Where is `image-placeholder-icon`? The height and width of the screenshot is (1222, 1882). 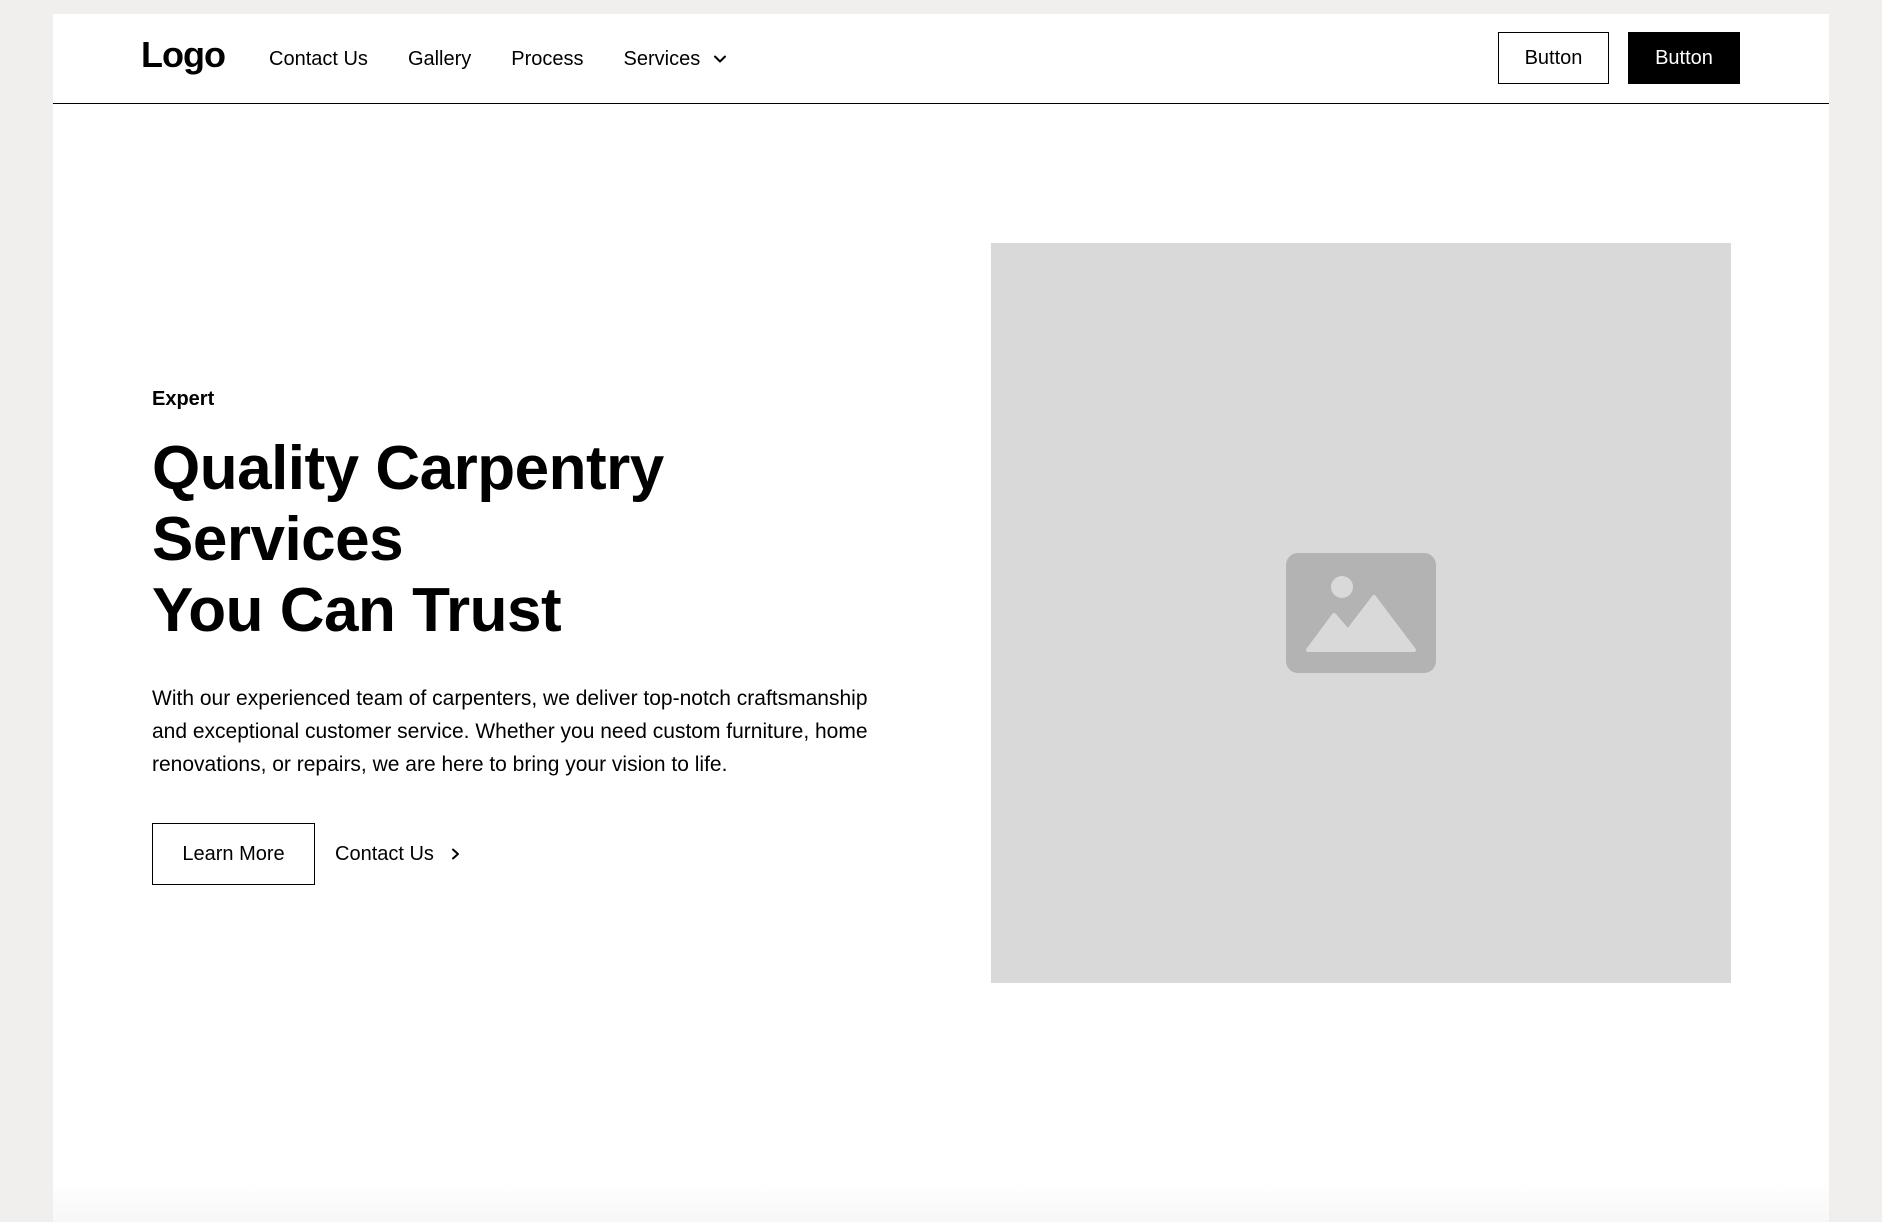
image-placeholder-icon is located at coordinates (1361, 613).